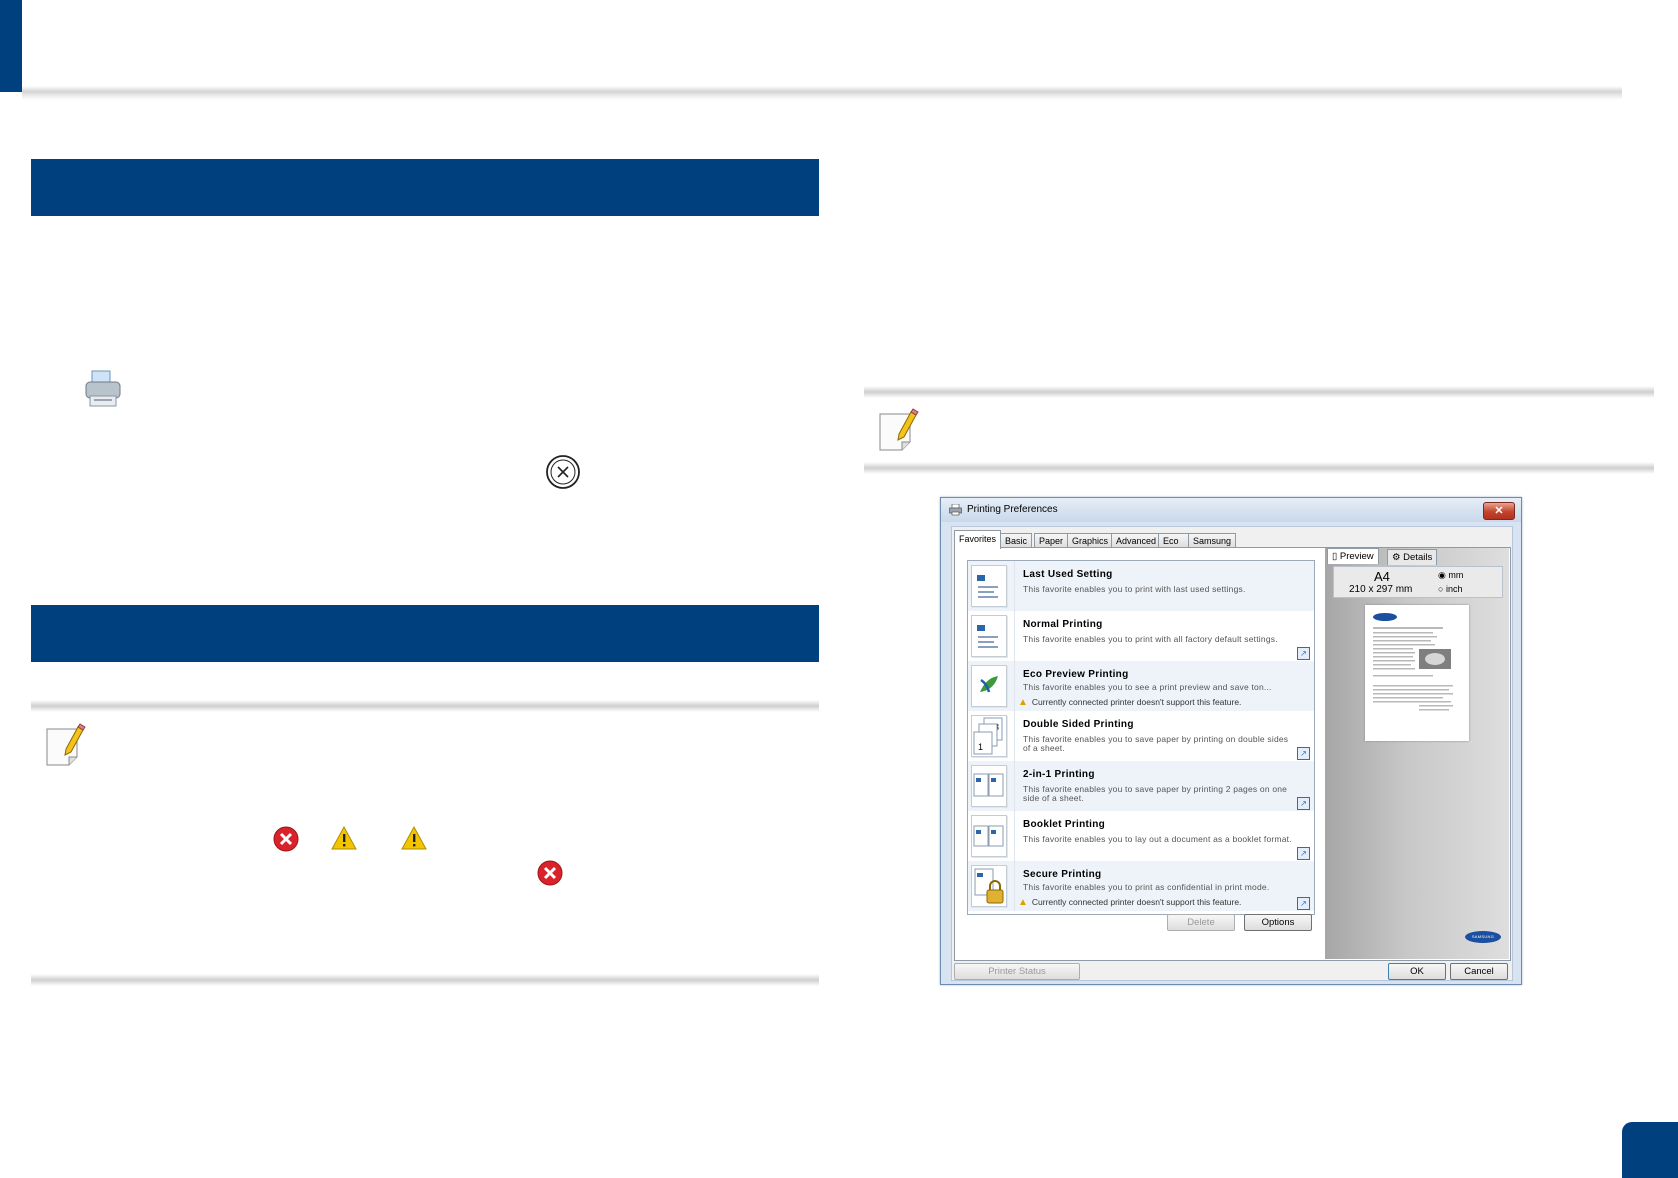  Describe the element at coordinates (989, 736) in the screenshot. I see `double-sided-icon: 321` at that location.